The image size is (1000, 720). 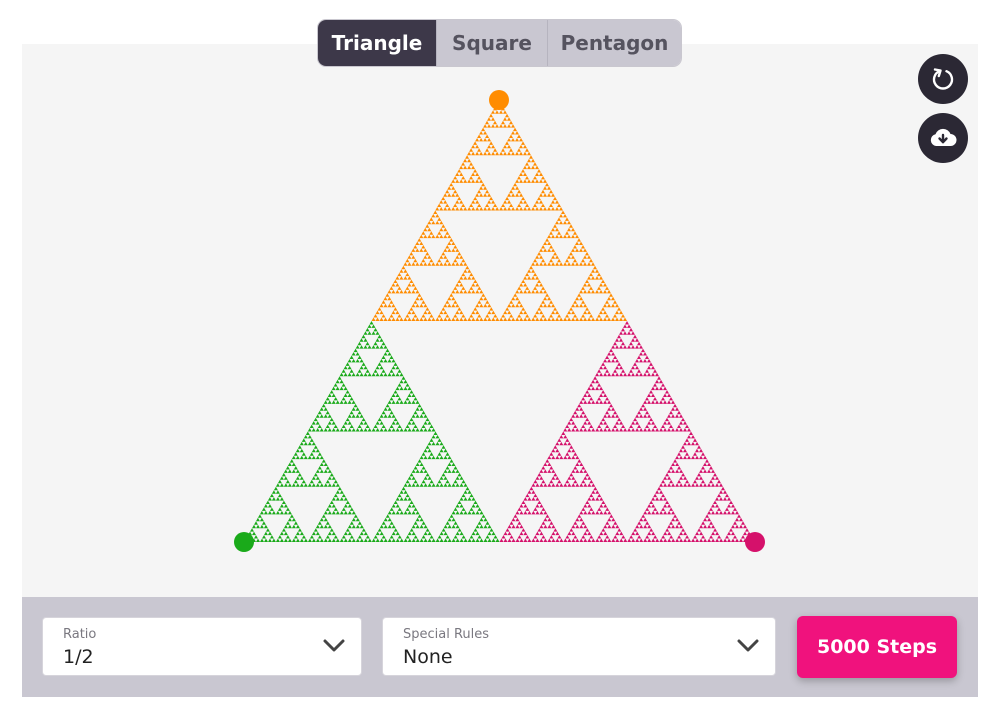 What do you see at coordinates (446, 634) in the screenshot?
I see `special-rules-label: Special Rules` at bounding box center [446, 634].